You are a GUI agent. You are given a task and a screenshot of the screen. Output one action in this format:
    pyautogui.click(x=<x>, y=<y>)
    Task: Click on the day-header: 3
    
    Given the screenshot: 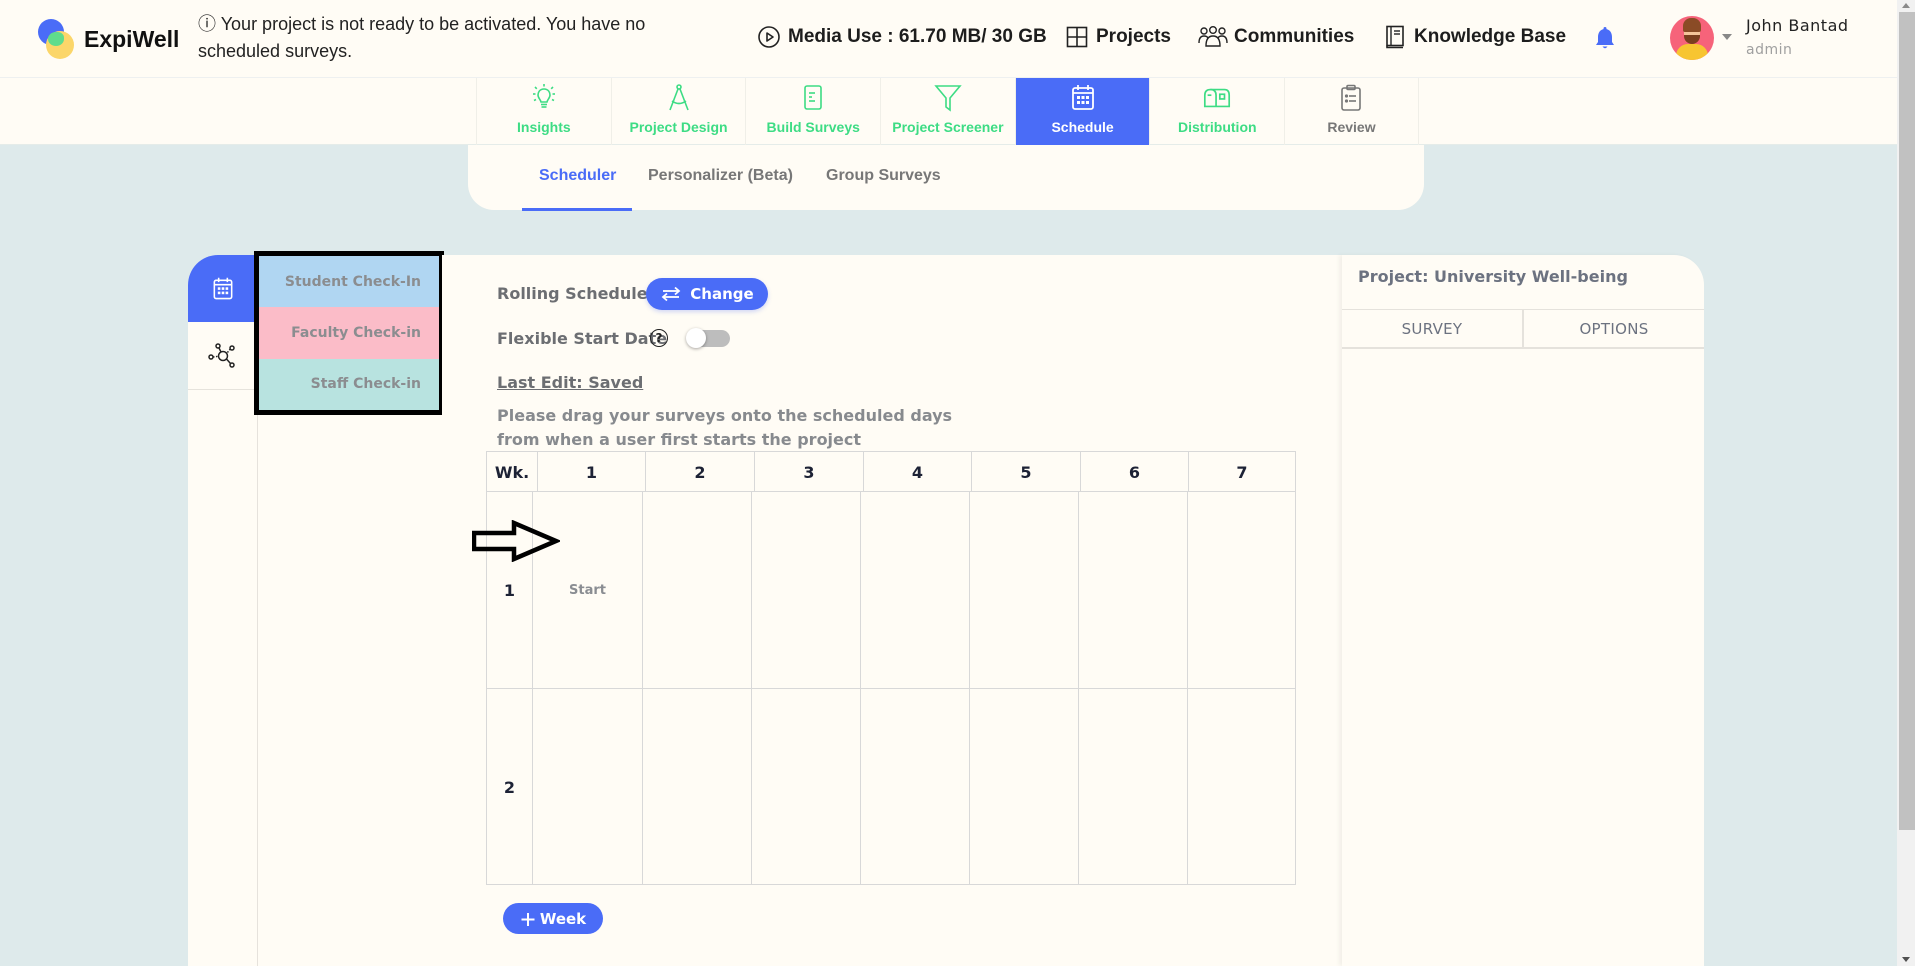 What is the action you would take?
    pyautogui.click(x=809, y=472)
    